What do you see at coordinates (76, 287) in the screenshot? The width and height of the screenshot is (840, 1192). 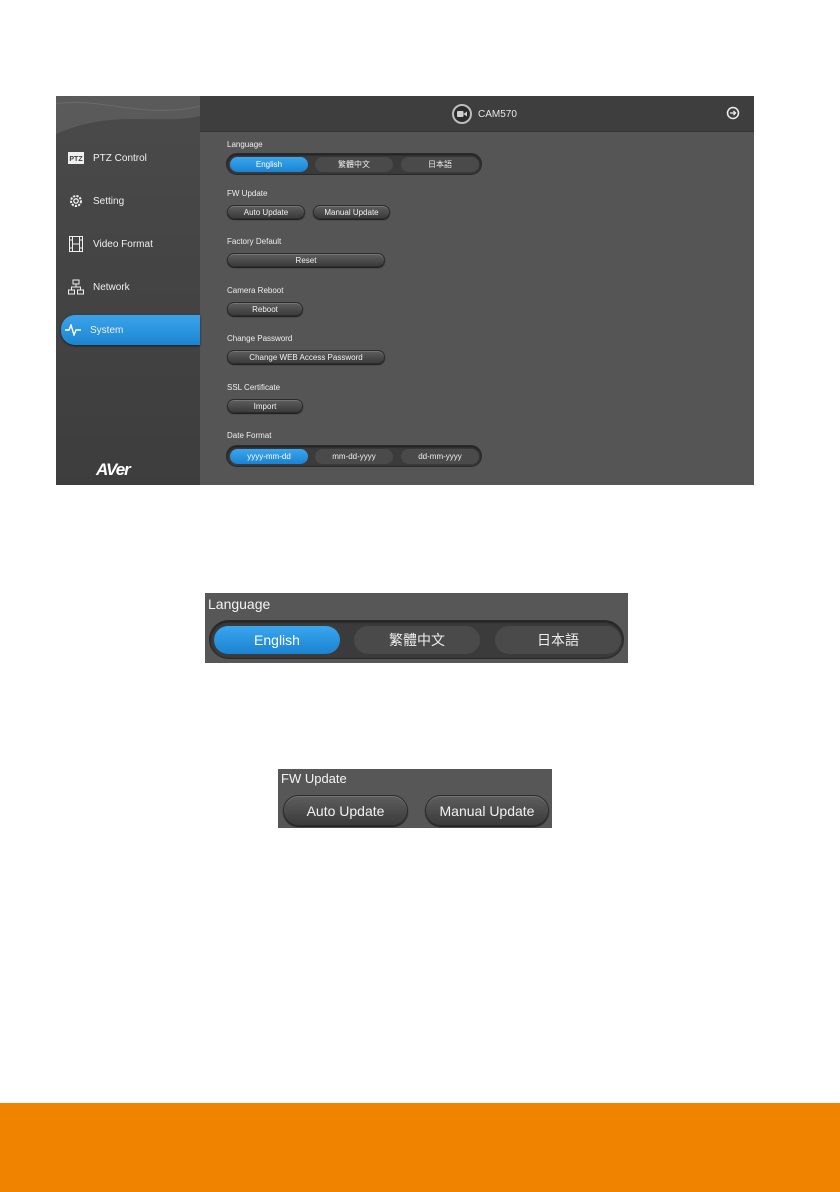 I see `network-icon` at bounding box center [76, 287].